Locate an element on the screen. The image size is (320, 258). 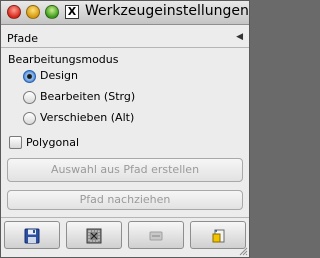
title-bar: X Werkzeugeinstellungen is located at coordinates (125, 13).